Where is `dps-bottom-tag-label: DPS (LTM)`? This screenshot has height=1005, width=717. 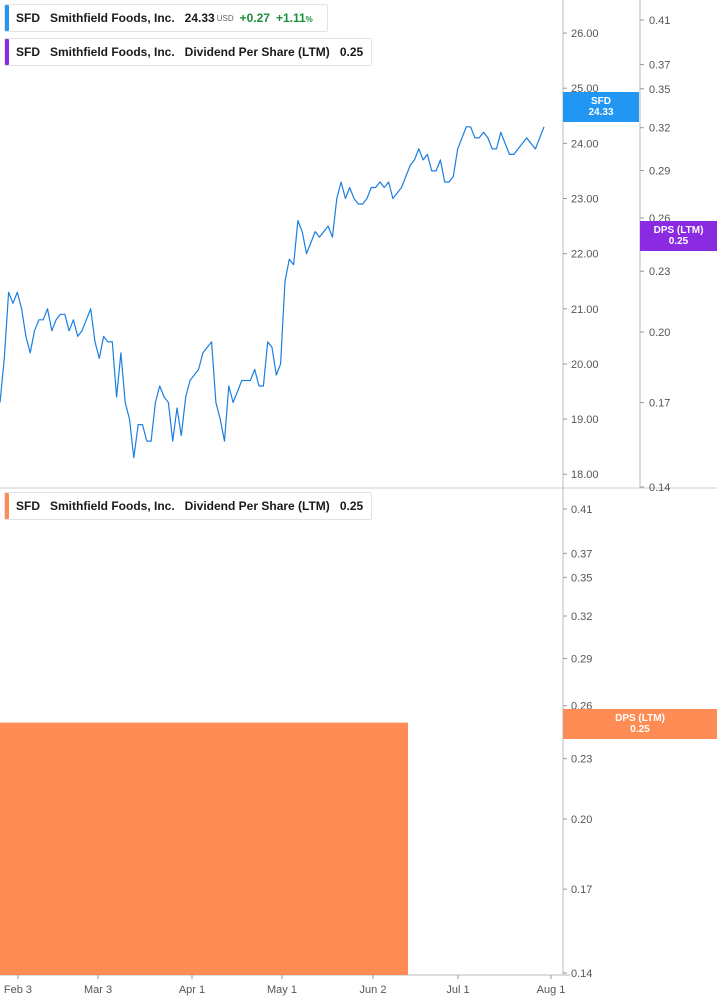 dps-bottom-tag-label: DPS (LTM) is located at coordinates (640, 718).